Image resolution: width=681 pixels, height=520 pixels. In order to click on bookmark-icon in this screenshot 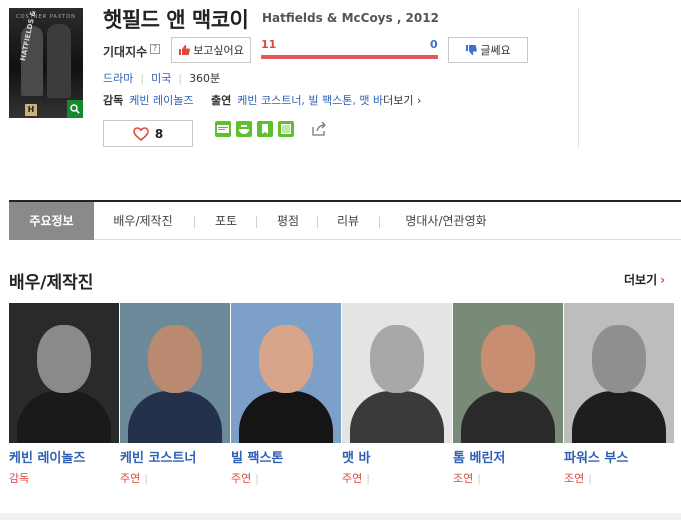, I will do `click(265, 129)`.